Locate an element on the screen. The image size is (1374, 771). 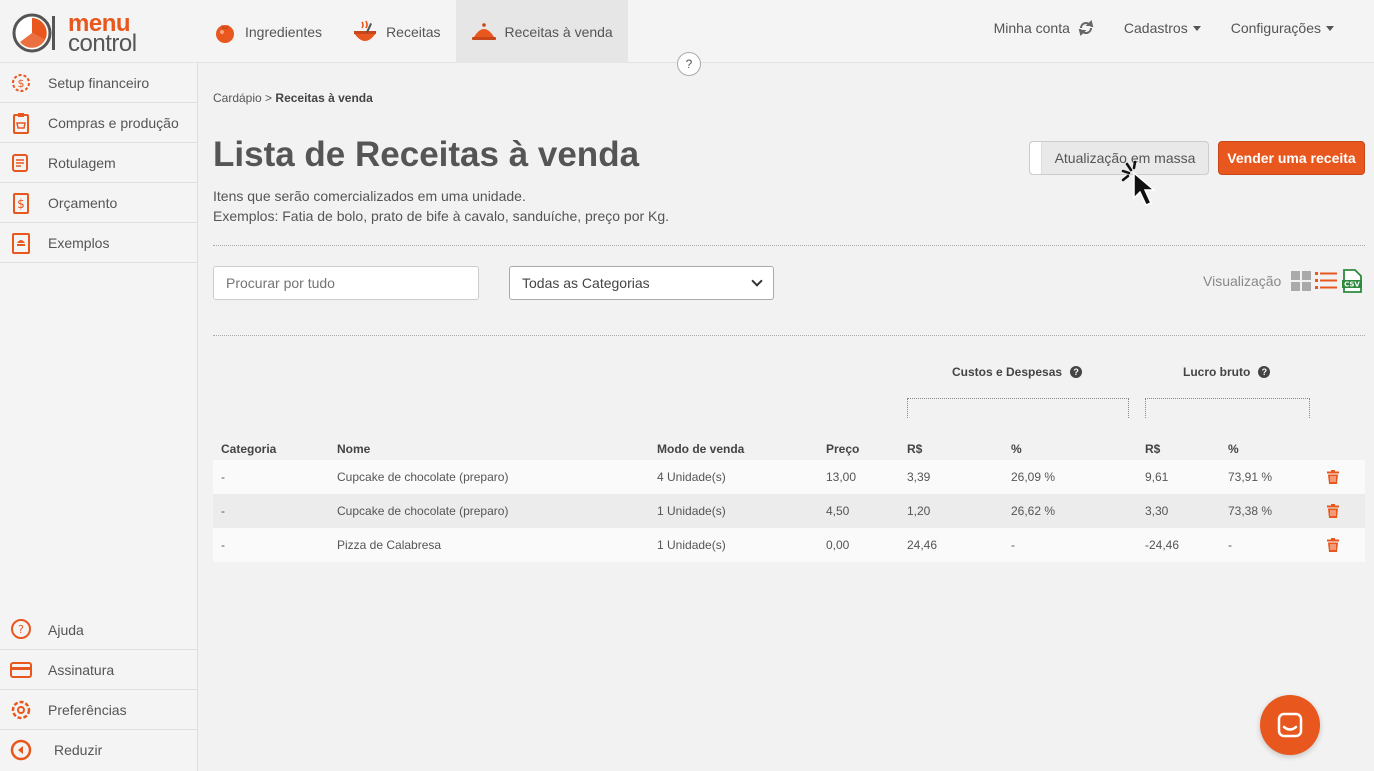
cell-custo-rs: 24,46 is located at coordinates (922, 545).